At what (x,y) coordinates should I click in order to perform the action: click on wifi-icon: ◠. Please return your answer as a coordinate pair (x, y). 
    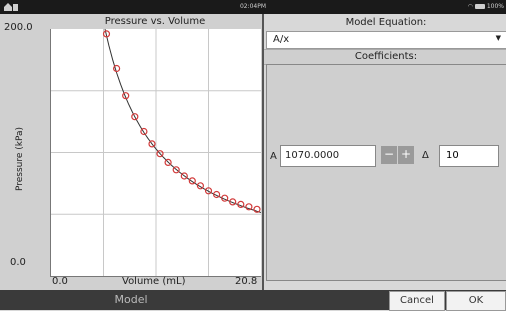
    Looking at the image, I should click on (470, 6).